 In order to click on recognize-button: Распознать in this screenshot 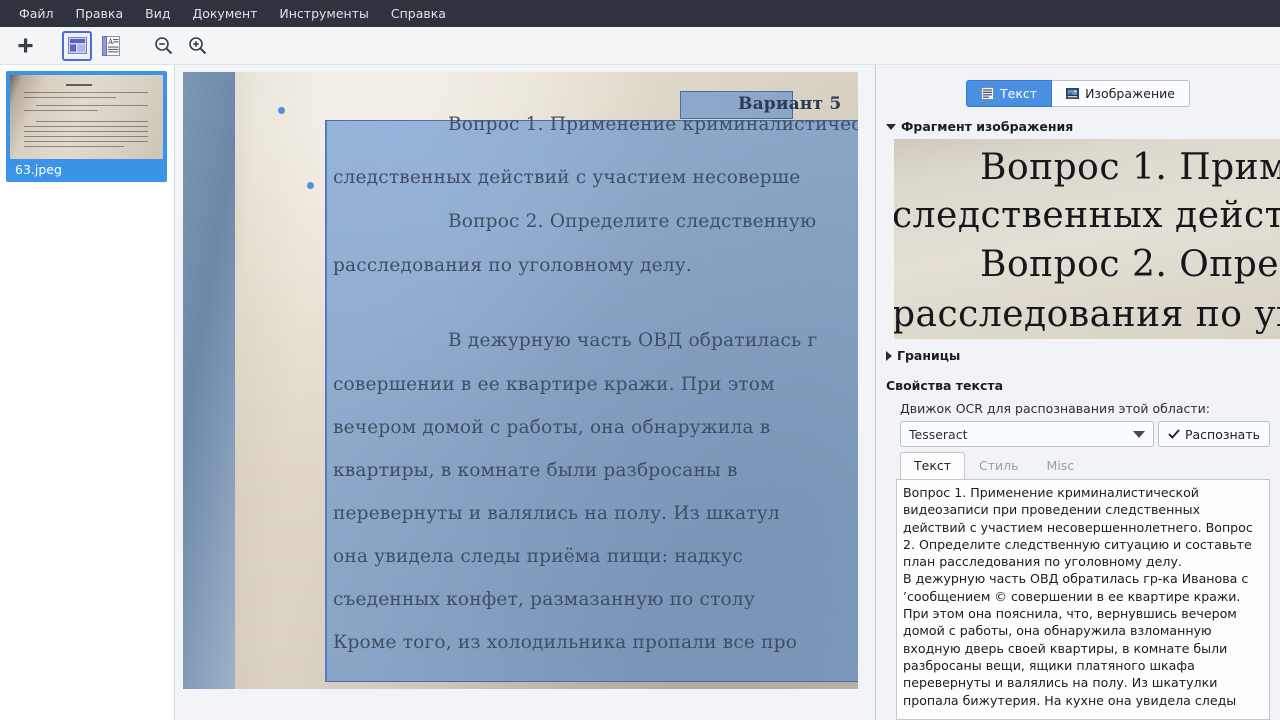, I will do `click(1213, 434)`.